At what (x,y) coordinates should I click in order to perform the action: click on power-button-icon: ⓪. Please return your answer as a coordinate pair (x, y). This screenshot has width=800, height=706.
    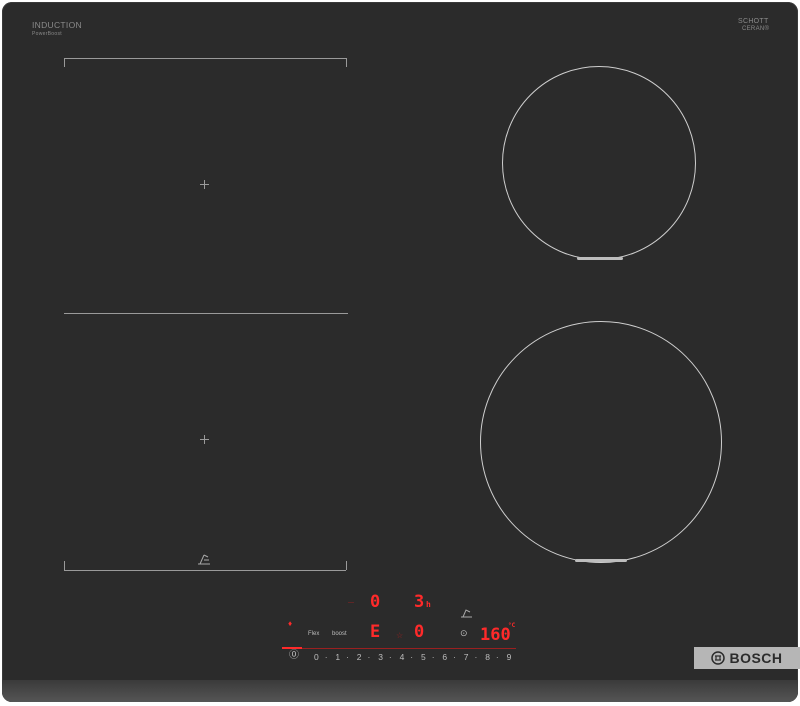
    Looking at the image, I should click on (294, 656).